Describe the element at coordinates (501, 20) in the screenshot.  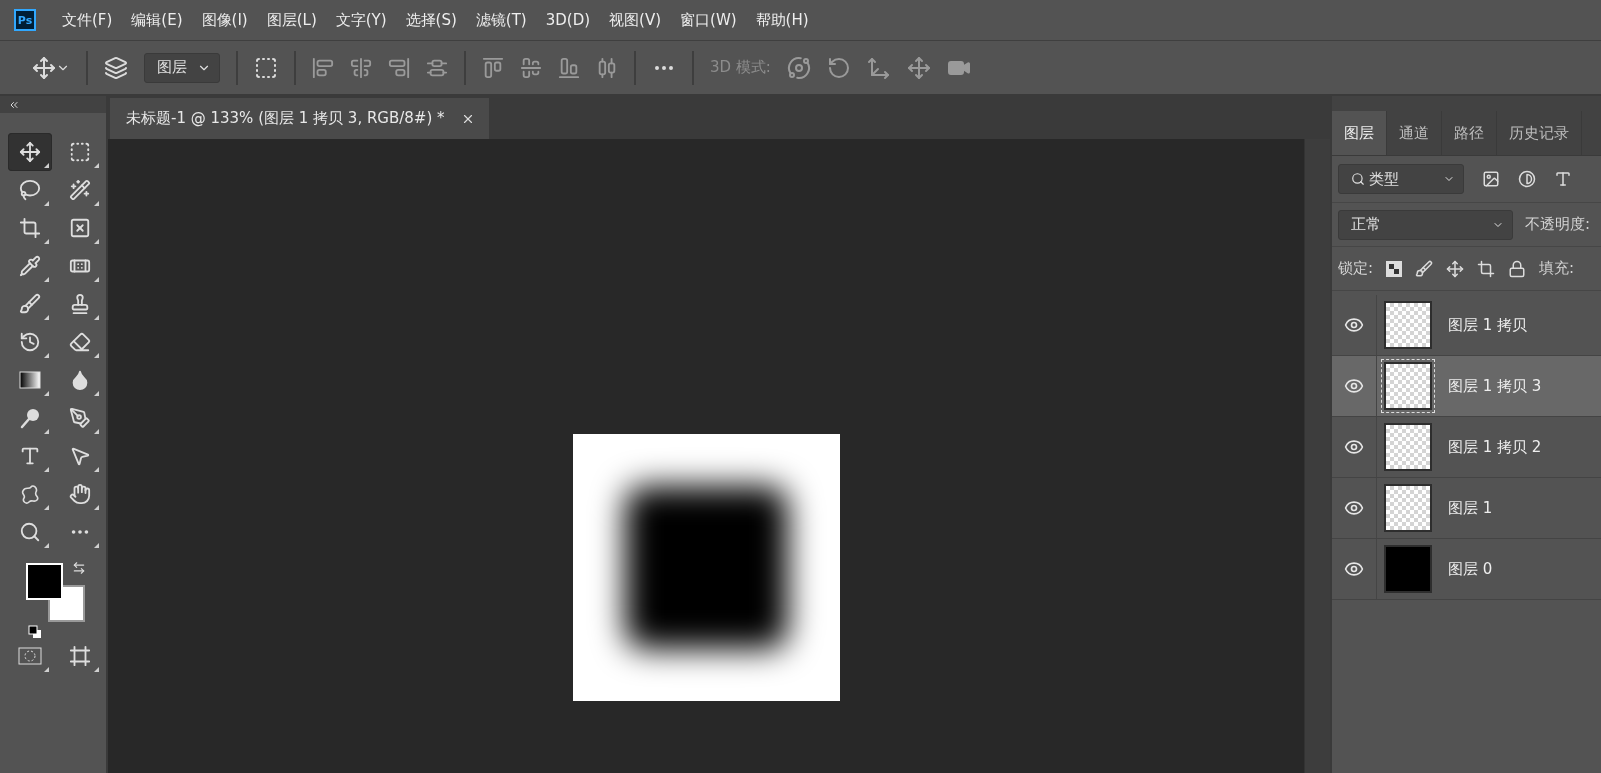
I see `menu-item: 滤镜(T)` at that location.